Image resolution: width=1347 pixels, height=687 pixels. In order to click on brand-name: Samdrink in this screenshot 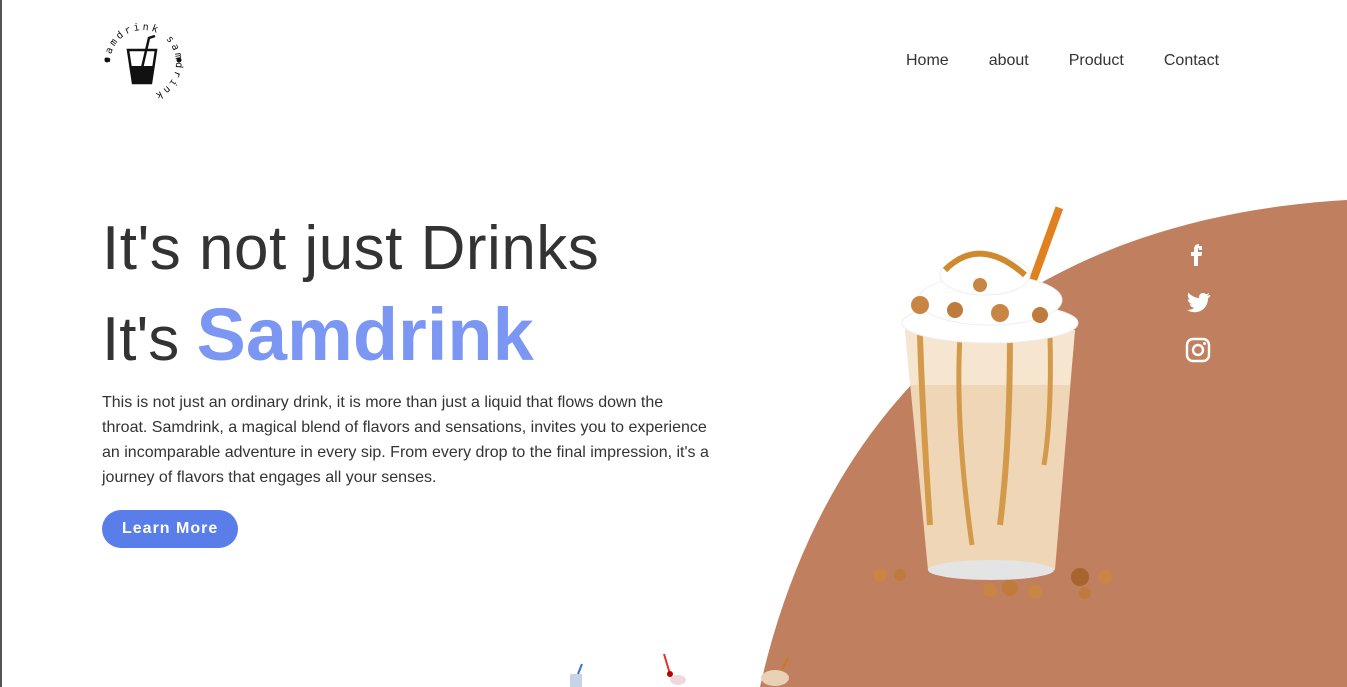, I will do `click(365, 335)`.